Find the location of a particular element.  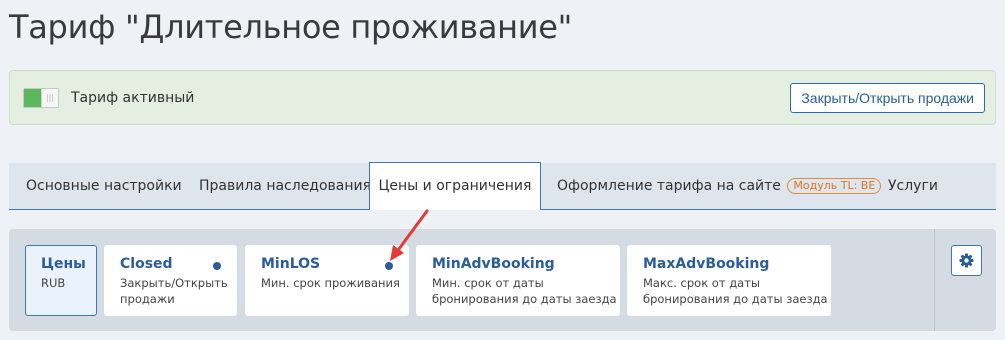

tab-label: Услуги is located at coordinates (913, 186).